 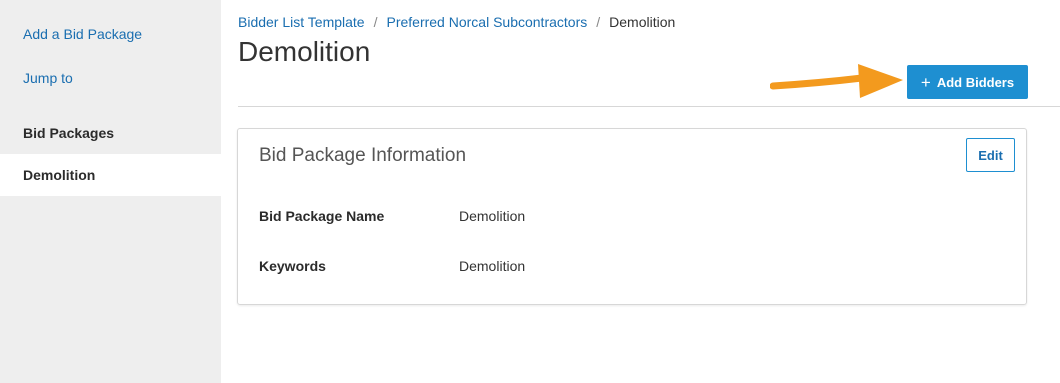 What do you see at coordinates (649, 106) in the screenshot?
I see `header-divider` at bounding box center [649, 106].